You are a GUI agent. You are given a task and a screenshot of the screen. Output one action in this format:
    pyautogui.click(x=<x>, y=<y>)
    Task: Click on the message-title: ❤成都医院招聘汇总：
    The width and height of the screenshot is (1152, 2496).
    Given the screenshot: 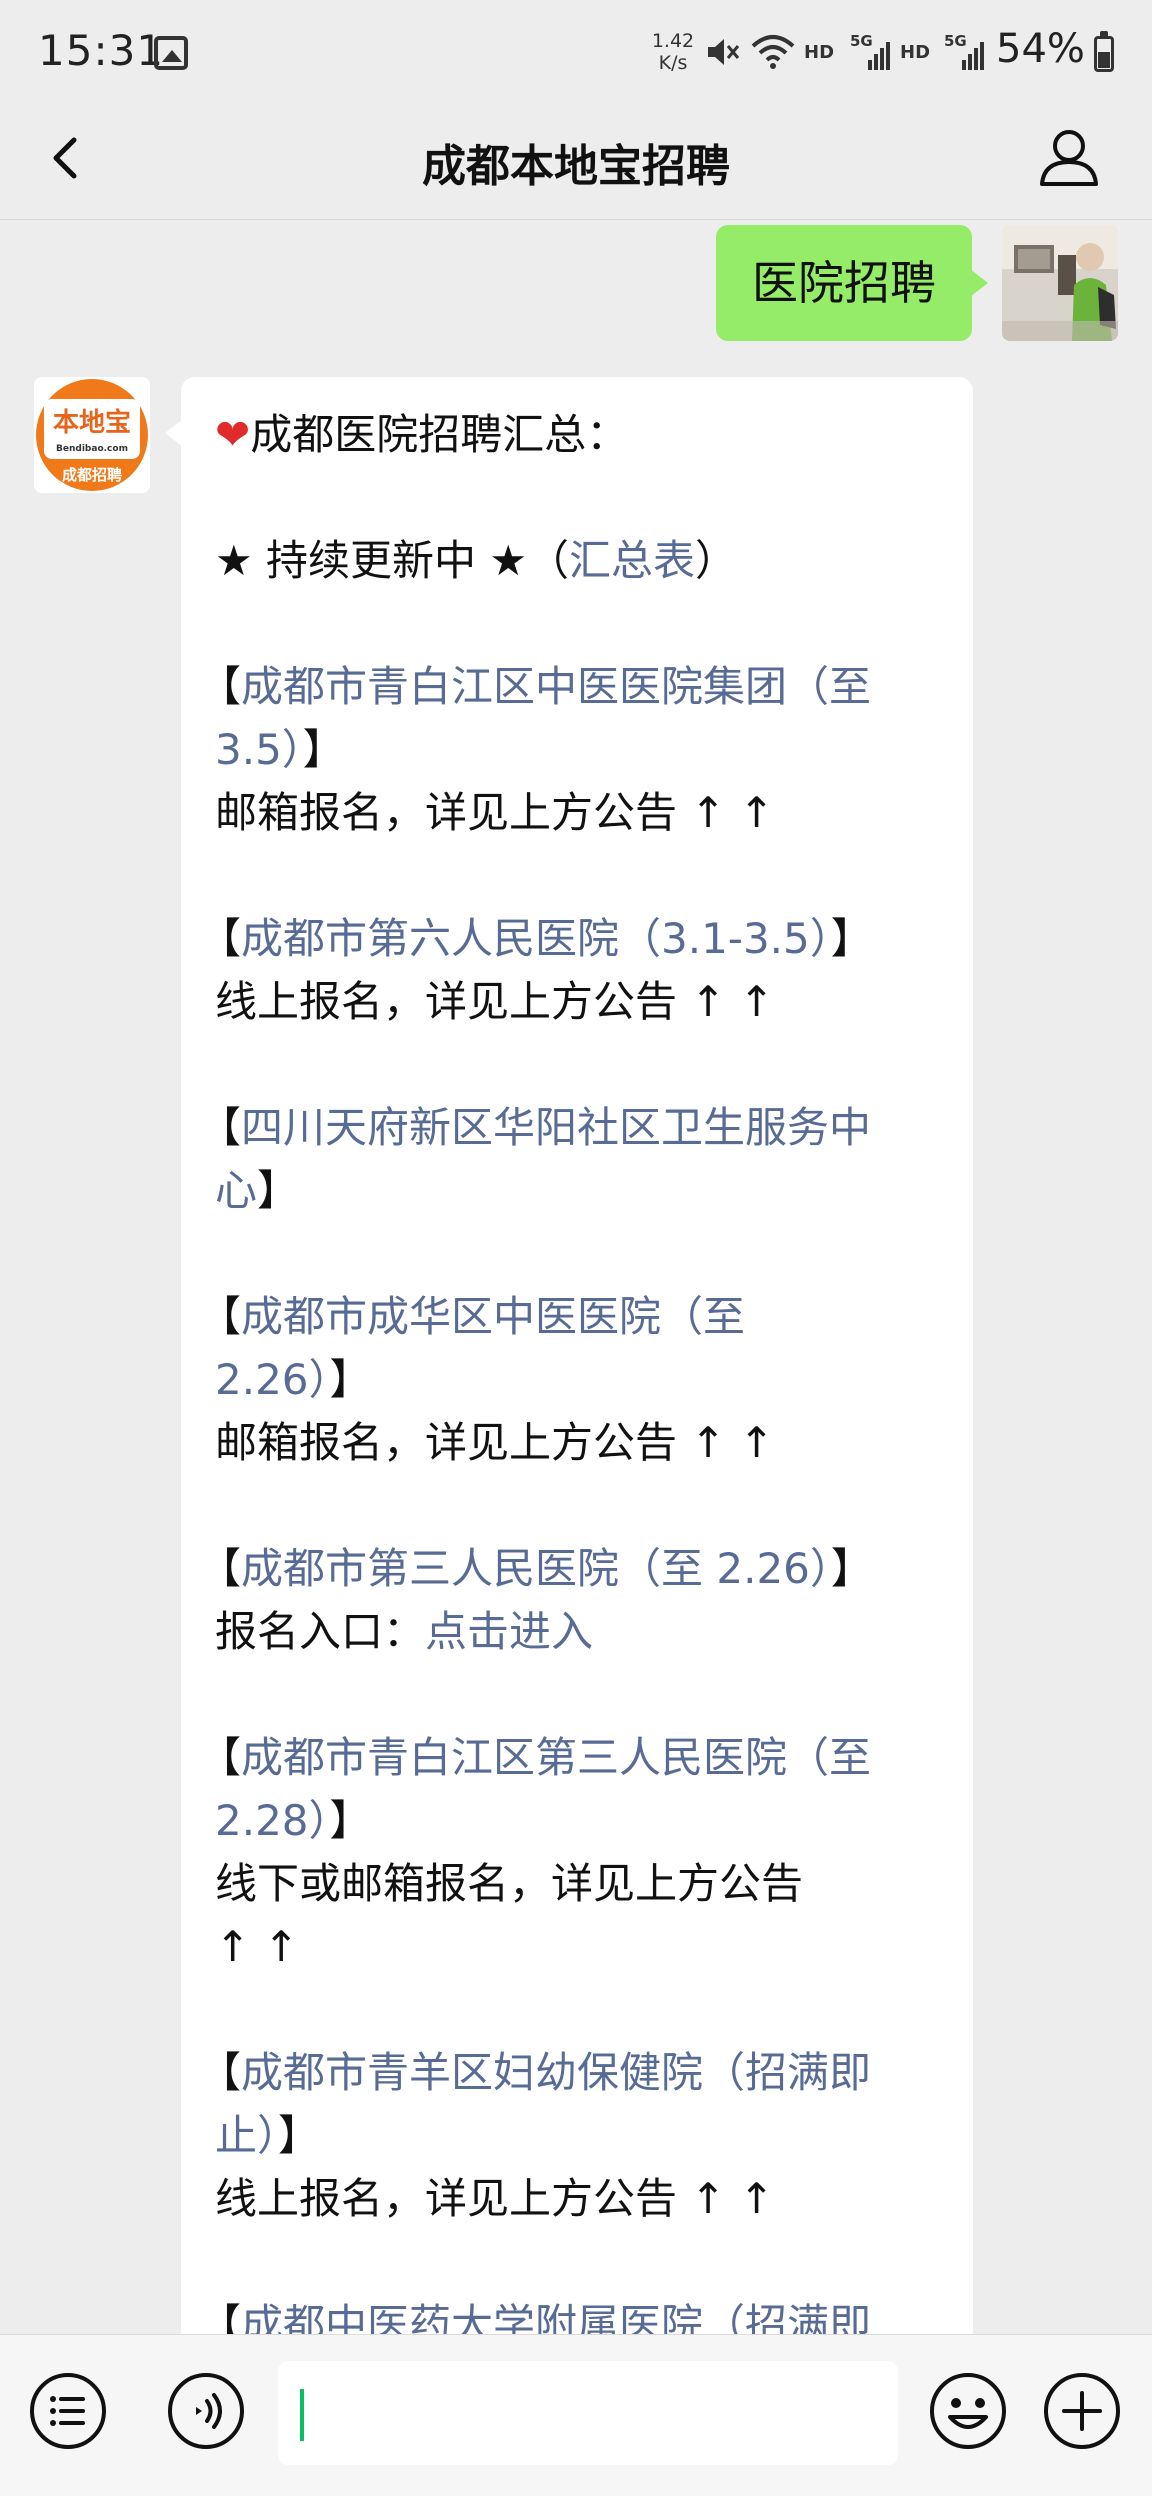 What is the action you would take?
    pyautogui.click(x=422, y=434)
    